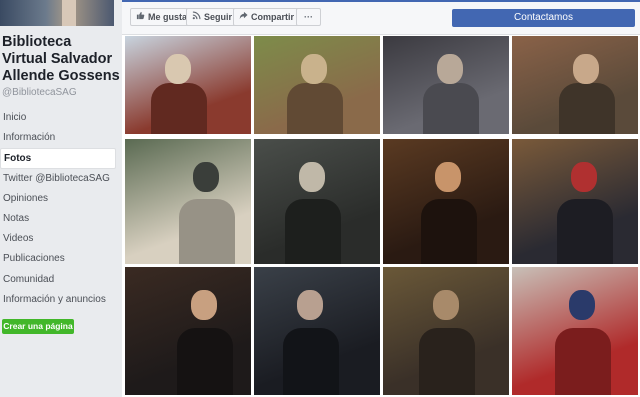  What do you see at coordinates (58, 259) in the screenshot?
I see `sidebar-item-publicaciones: Publicaciones` at bounding box center [58, 259].